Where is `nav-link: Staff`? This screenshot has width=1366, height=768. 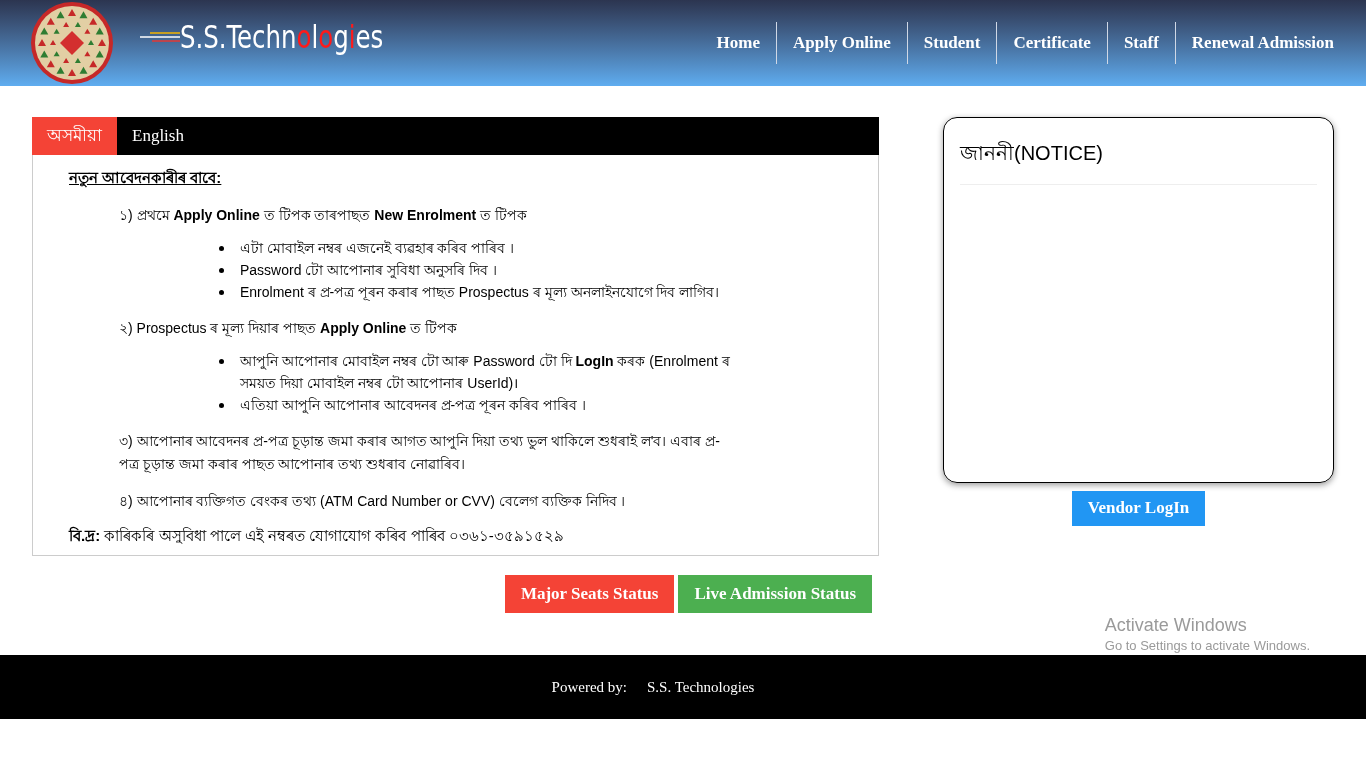 nav-link: Staff is located at coordinates (1140, 43).